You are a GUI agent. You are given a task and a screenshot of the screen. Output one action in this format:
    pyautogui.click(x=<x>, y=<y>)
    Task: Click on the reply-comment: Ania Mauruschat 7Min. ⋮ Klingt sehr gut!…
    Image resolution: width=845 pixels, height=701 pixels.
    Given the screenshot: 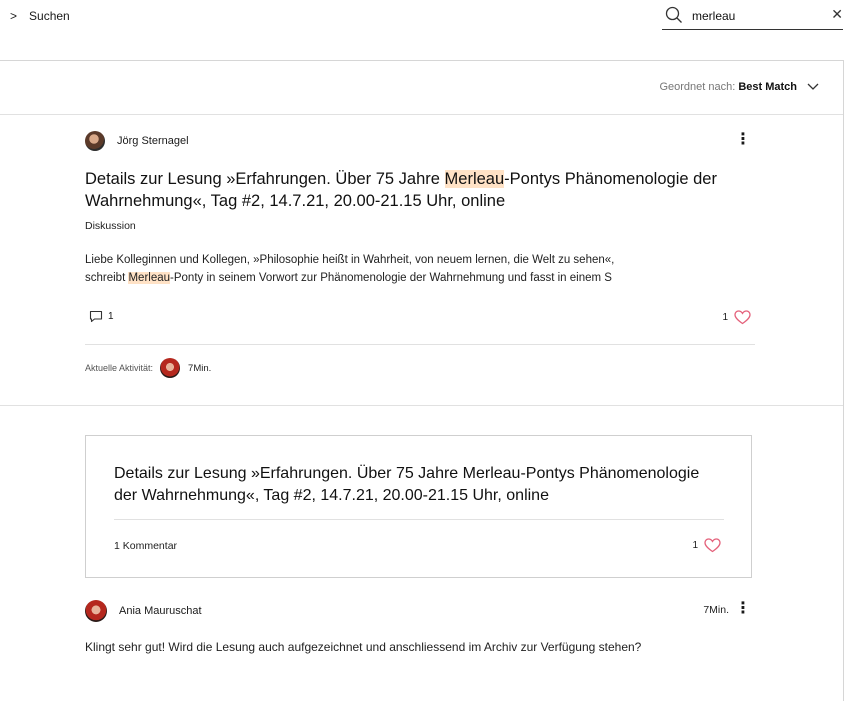 What is the action you would take?
    pyautogui.click(x=420, y=627)
    